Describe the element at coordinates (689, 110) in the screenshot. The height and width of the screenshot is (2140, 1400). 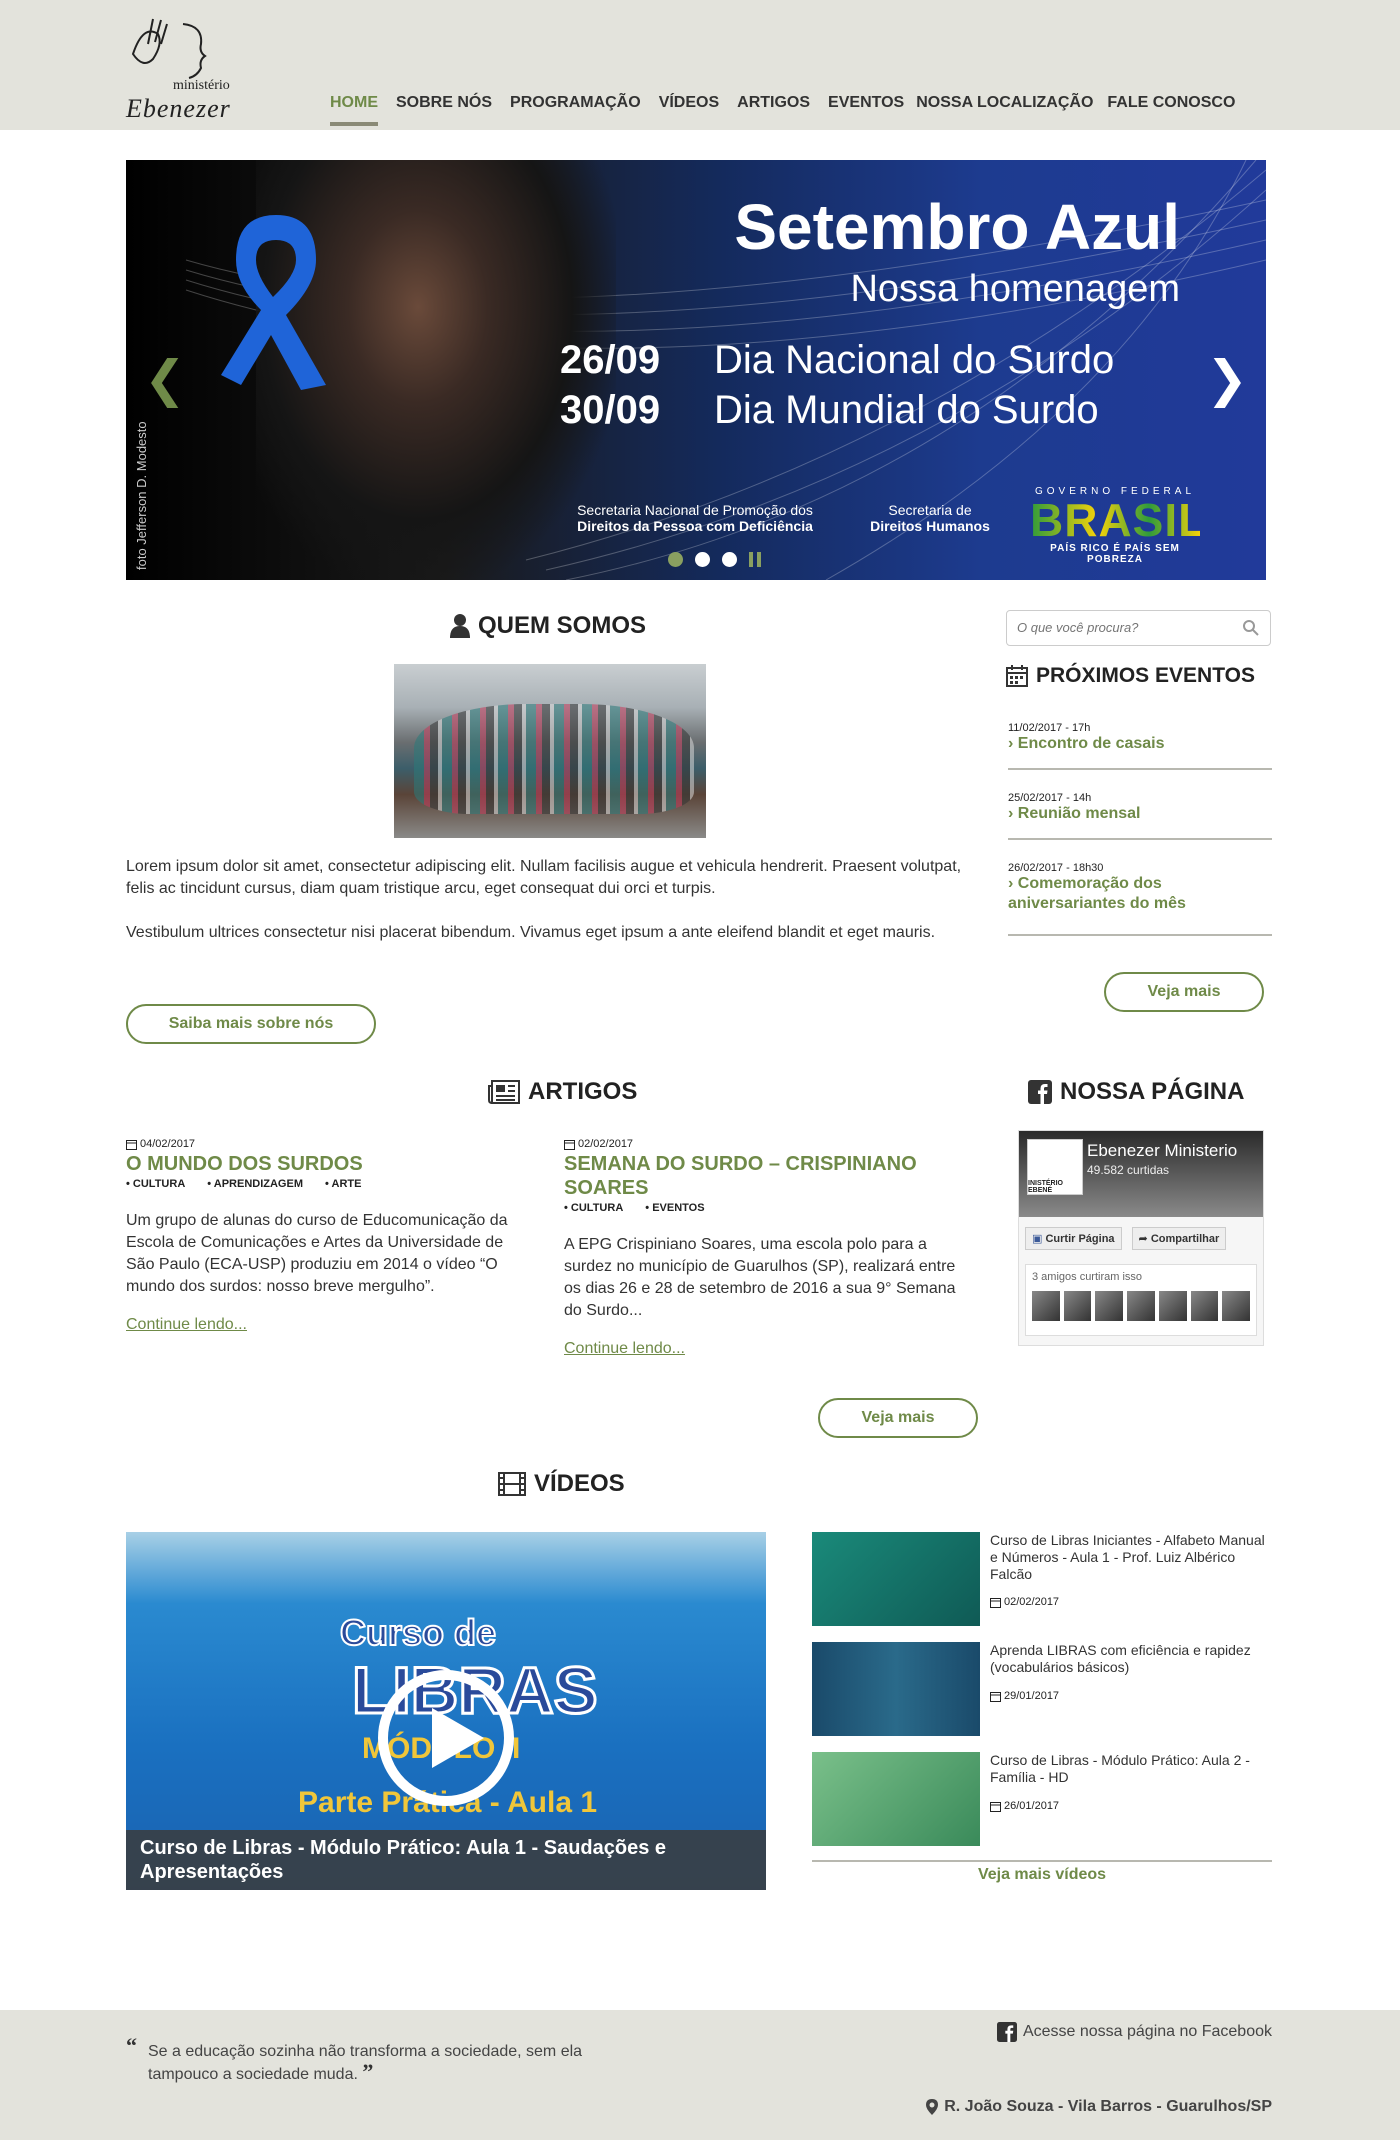
I see `nav-videos: VÍDEOS` at that location.